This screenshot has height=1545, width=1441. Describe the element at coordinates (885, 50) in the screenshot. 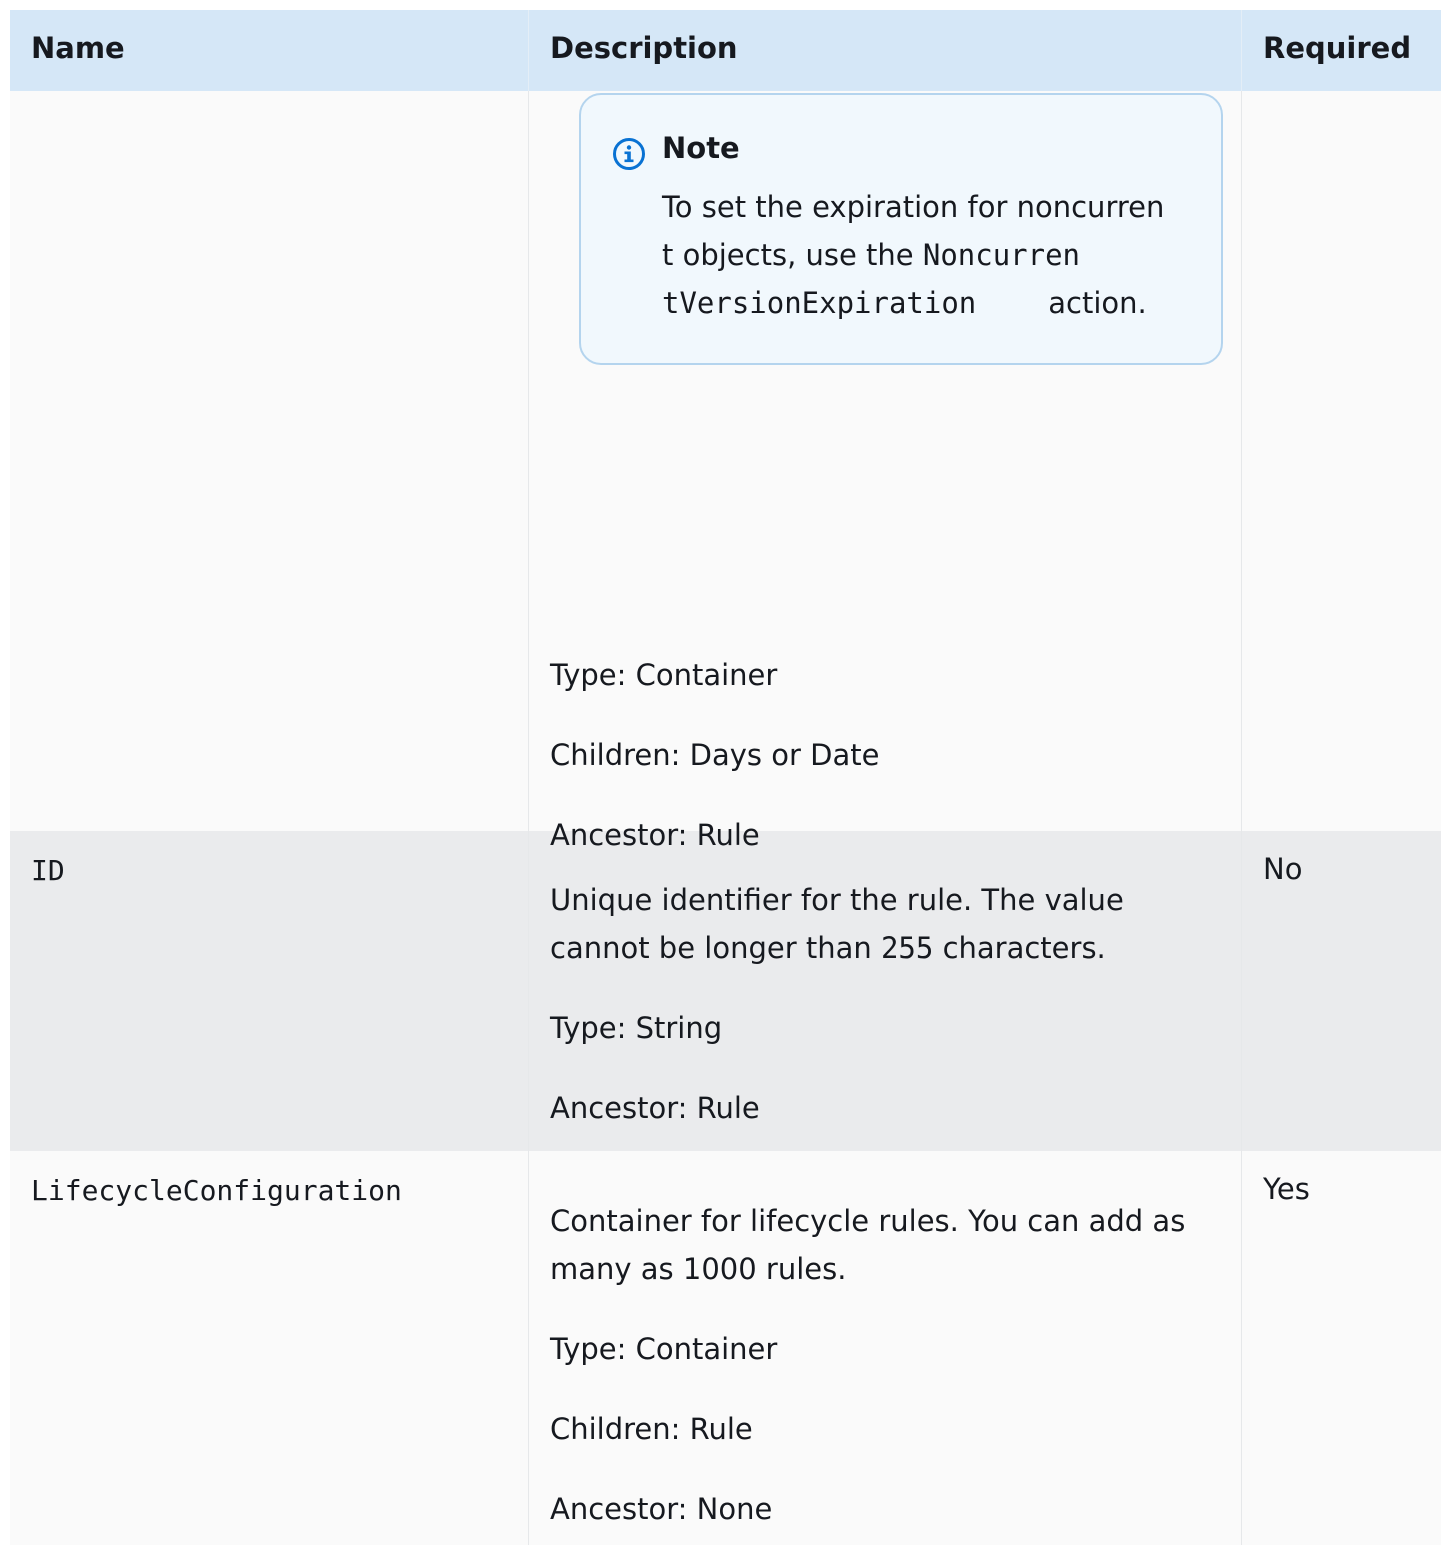

I see `header-description: Description` at that location.